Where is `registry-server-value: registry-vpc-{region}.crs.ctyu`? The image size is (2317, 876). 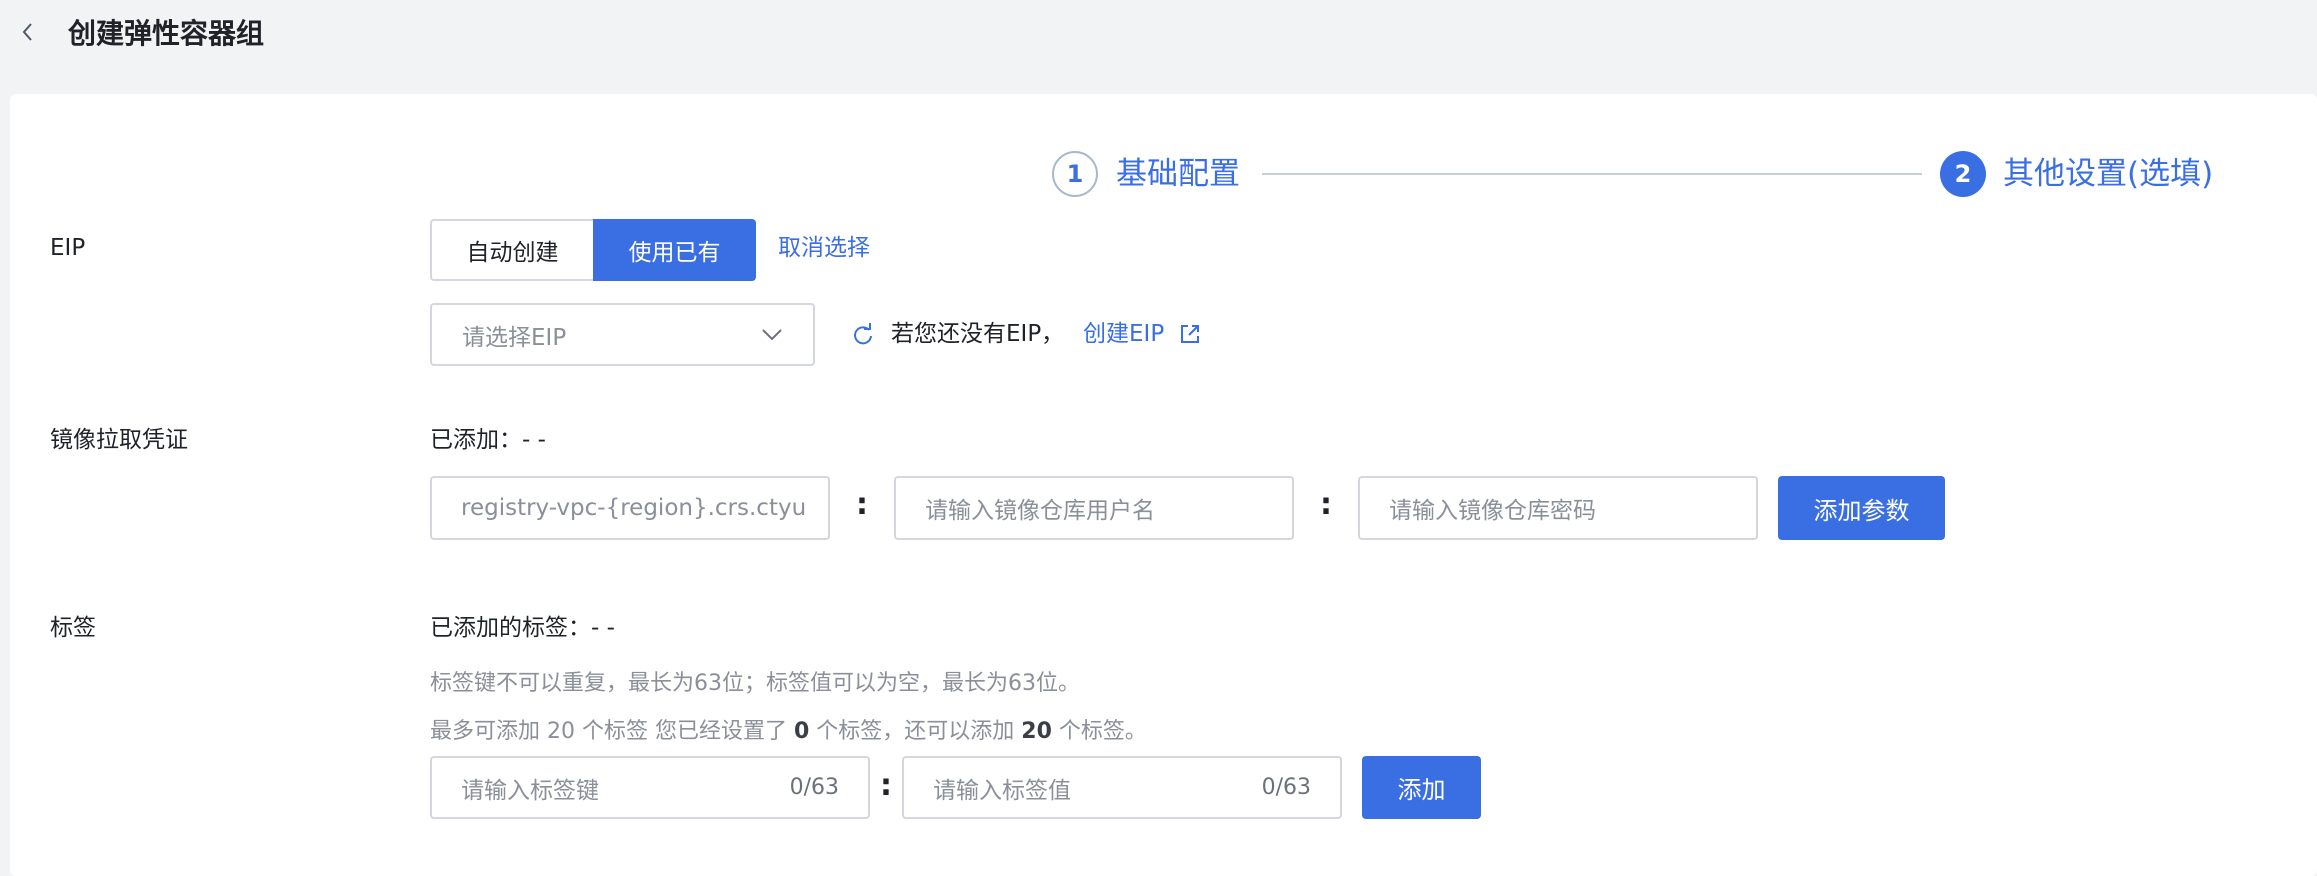 registry-server-value: registry-vpc-{region}.crs.ctyu is located at coordinates (634, 508).